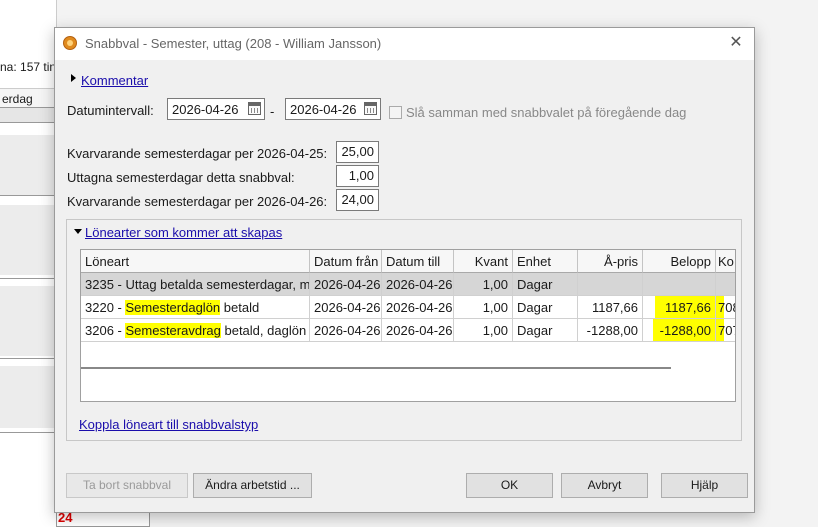 The height and width of the screenshot is (527, 818). Describe the element at coordinates (205, 109) in the screenshot. I see `date-from-value: 2026-04-26` at that location.